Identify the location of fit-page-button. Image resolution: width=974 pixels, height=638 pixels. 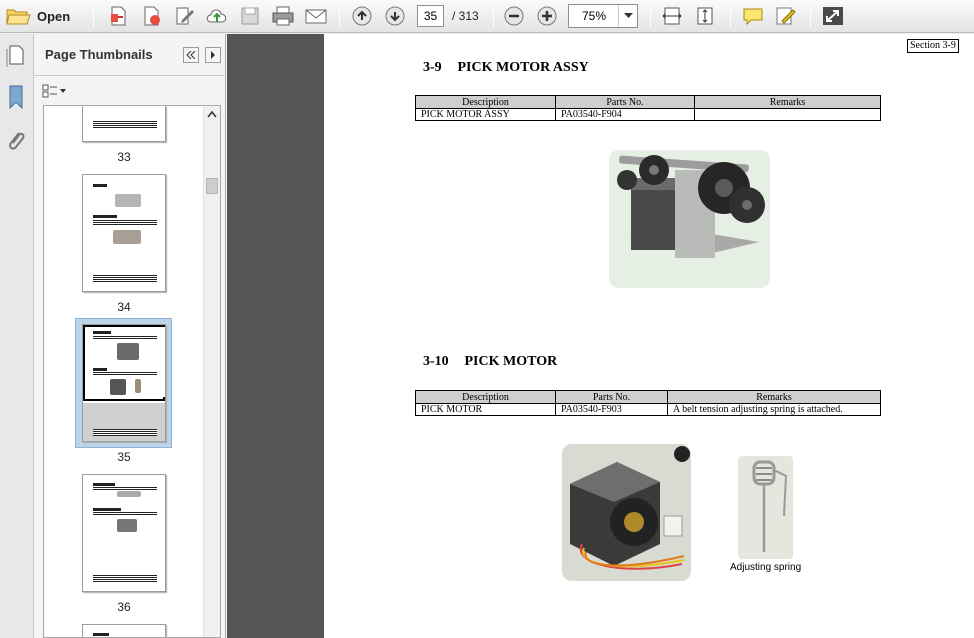
(705, 16).